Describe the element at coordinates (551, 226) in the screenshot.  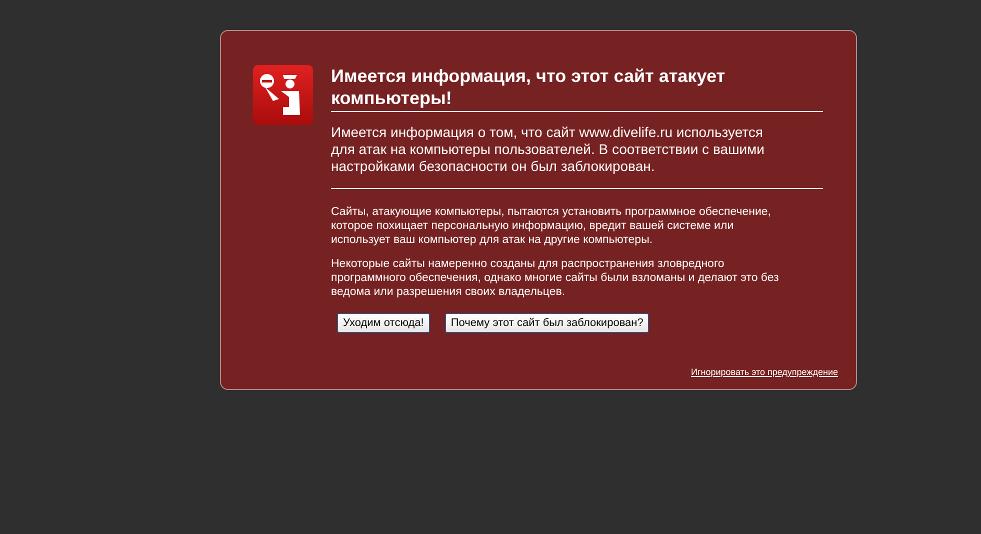
I see `info-paragraph: Сайты, атакующие компьютеры, пытаются установить программное обеспечение, которое похищает персональную информацию, вредит вашей системе или использует ваш компьютер для атак на другие компьютеры.` at that location.